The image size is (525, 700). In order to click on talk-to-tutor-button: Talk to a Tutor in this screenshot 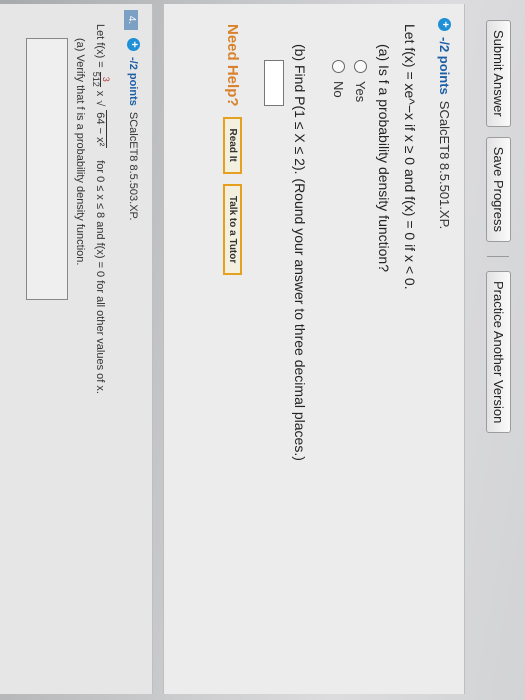, I will do `click(232, 229)`.